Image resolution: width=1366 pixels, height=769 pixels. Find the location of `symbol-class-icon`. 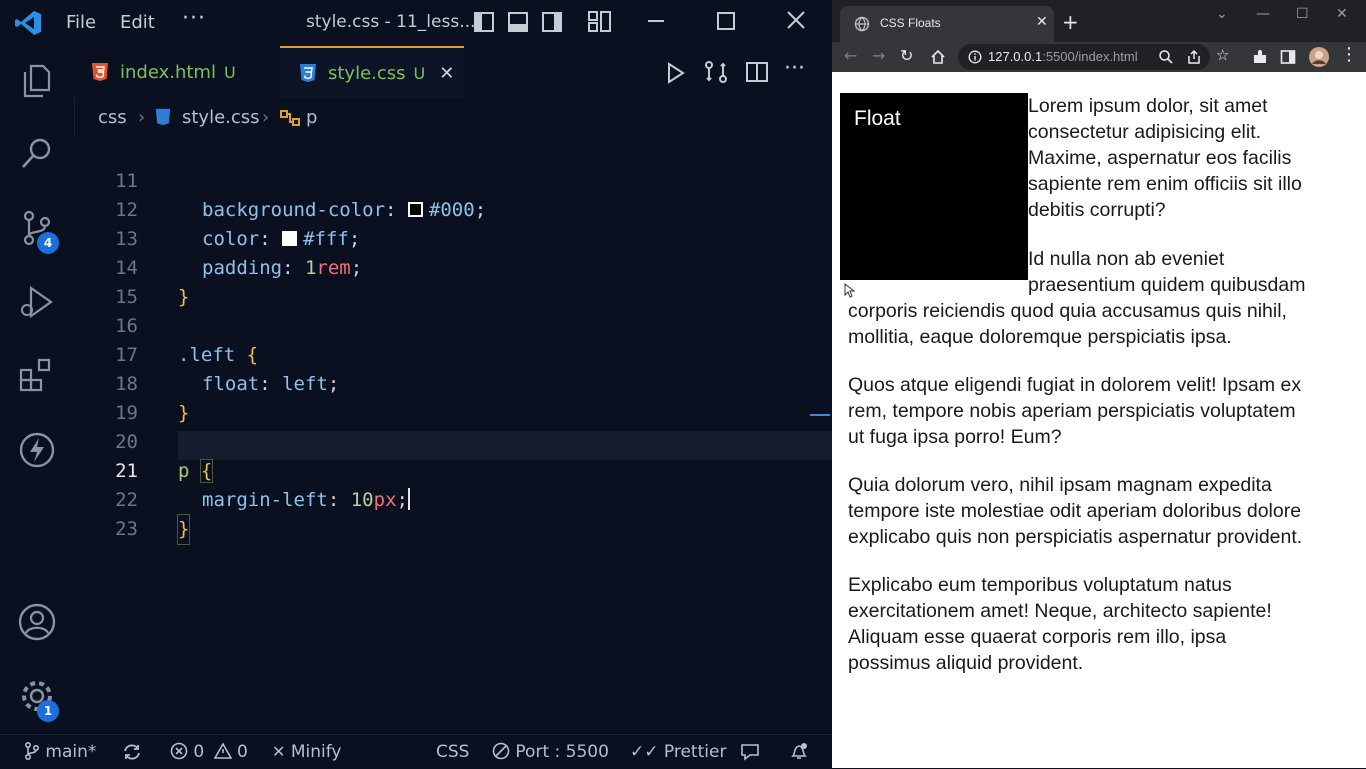

symbol-class-icon is located at coordinates (290, 118).